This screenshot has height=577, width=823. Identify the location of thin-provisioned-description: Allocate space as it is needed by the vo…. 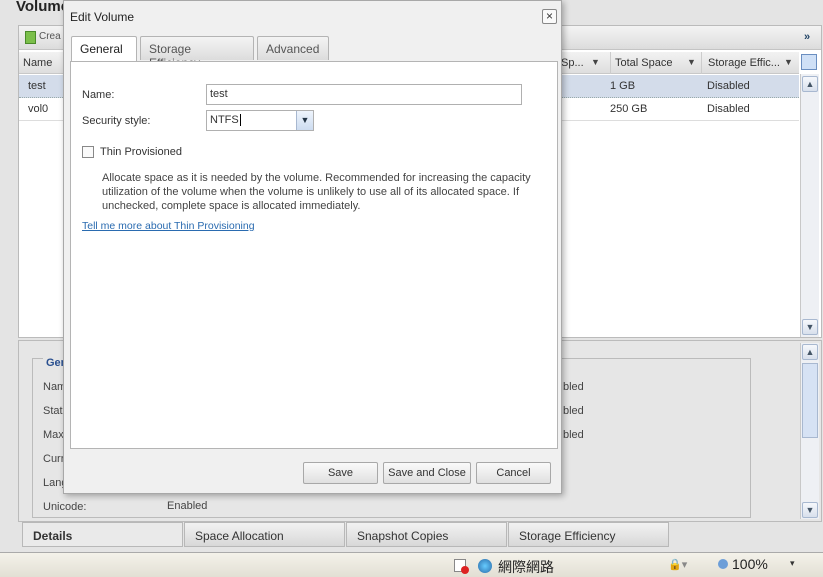
(316, 192).